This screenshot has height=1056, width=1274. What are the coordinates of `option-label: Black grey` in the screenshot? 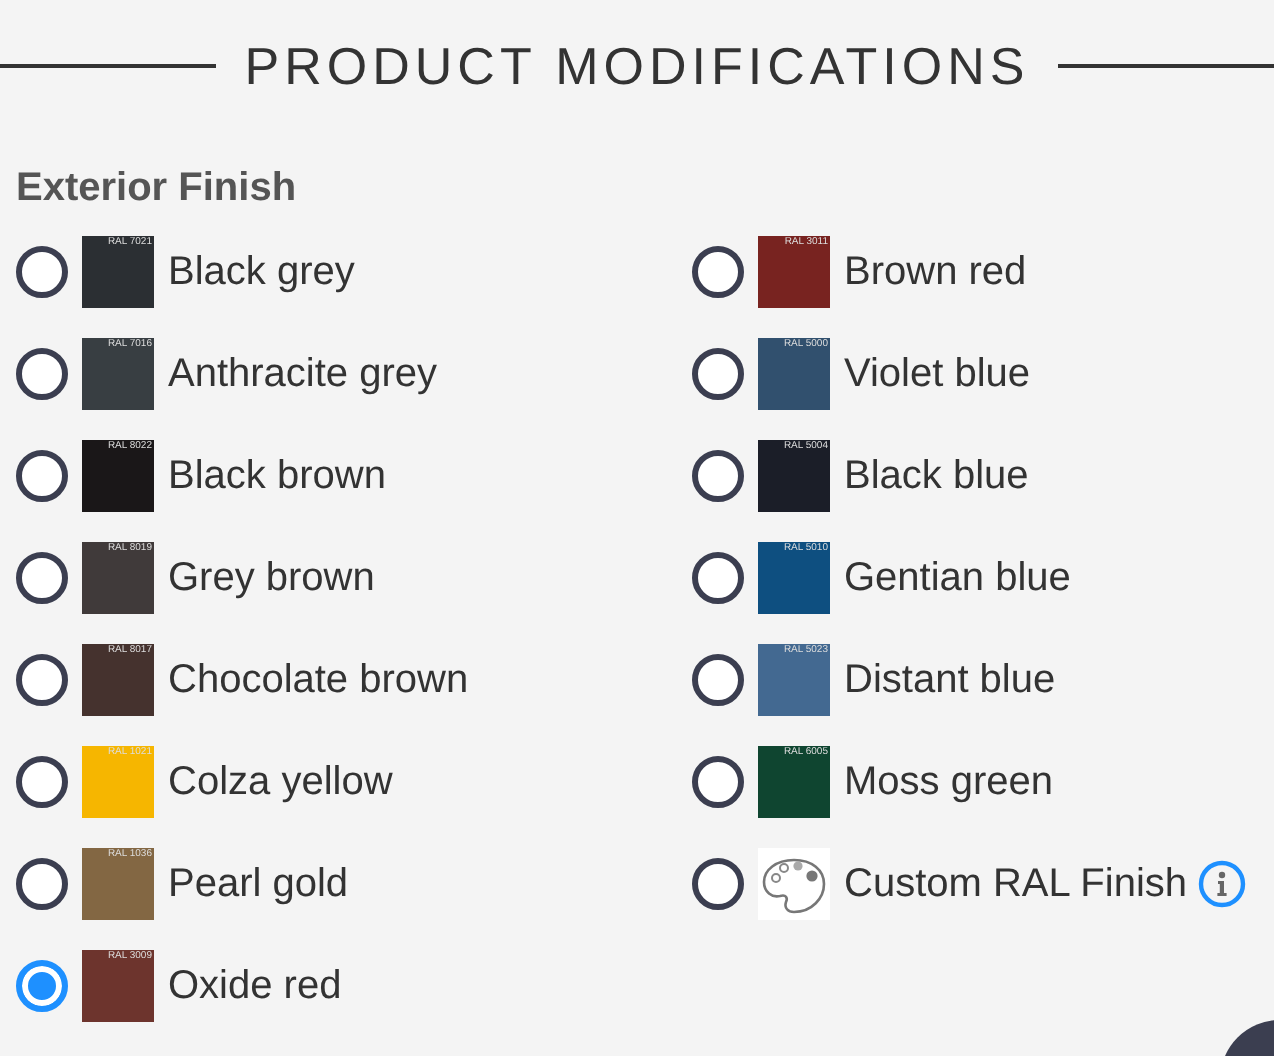 It's located at (261, 272).